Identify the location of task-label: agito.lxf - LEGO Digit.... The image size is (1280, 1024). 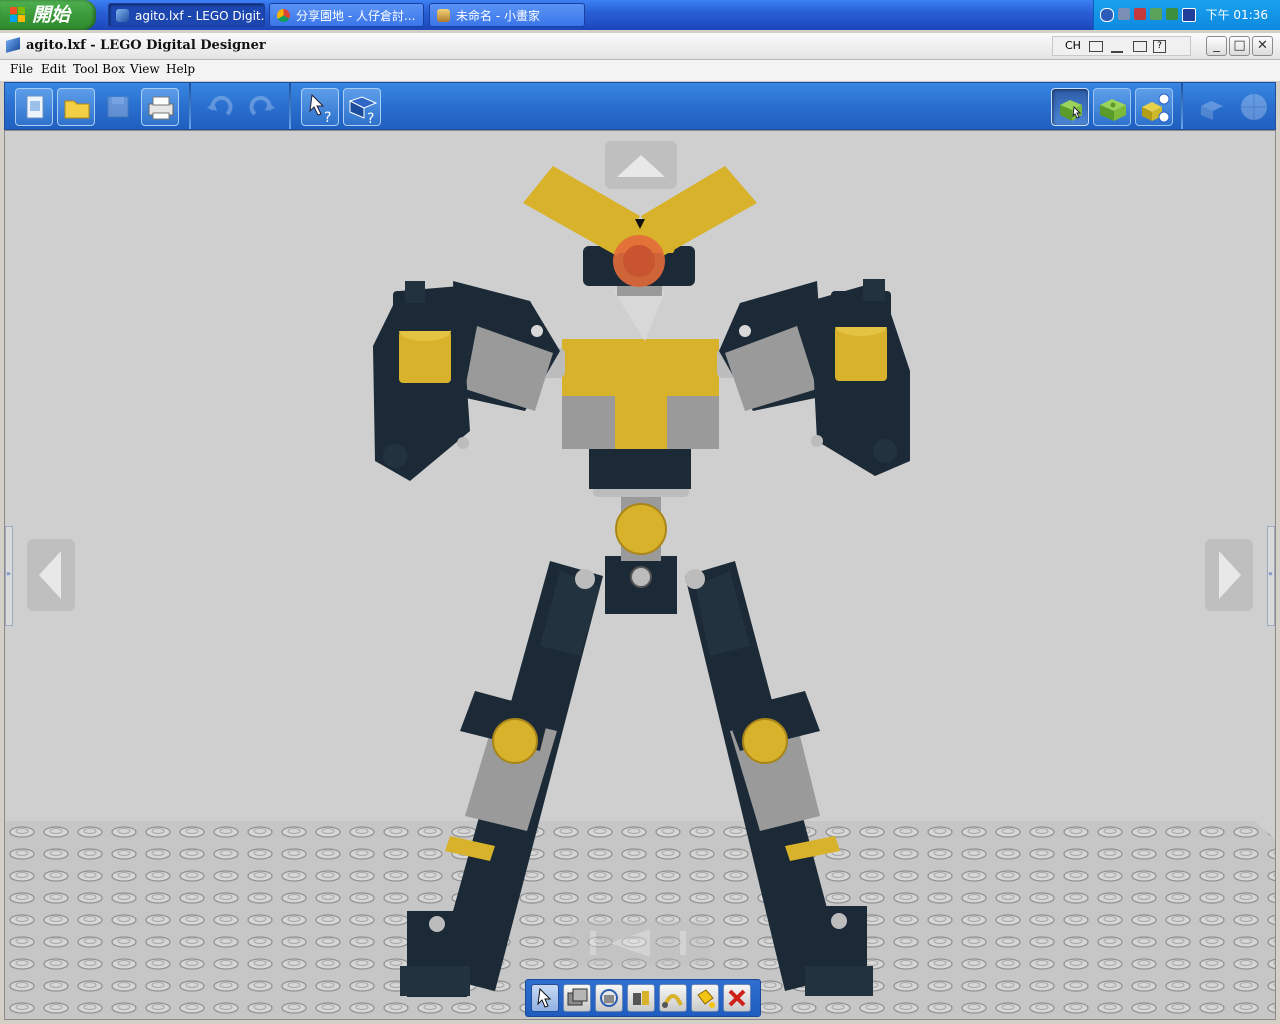
(200, 16).